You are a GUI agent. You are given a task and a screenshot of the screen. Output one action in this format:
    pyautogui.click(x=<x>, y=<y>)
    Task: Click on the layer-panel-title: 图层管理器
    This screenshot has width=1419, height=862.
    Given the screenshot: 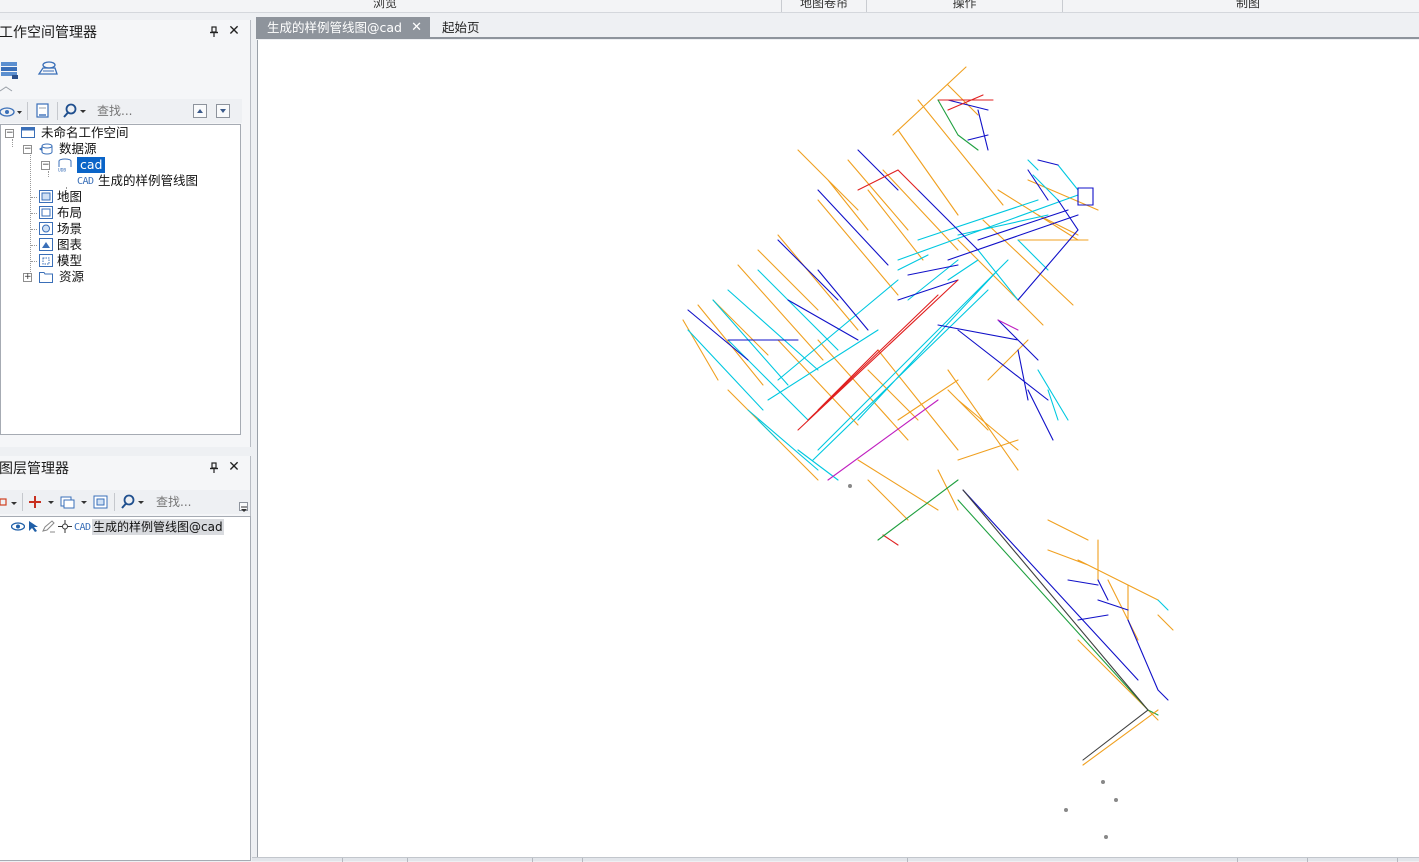 What is the action you would take?
    pyautogui.click(x=34, y=469)
    